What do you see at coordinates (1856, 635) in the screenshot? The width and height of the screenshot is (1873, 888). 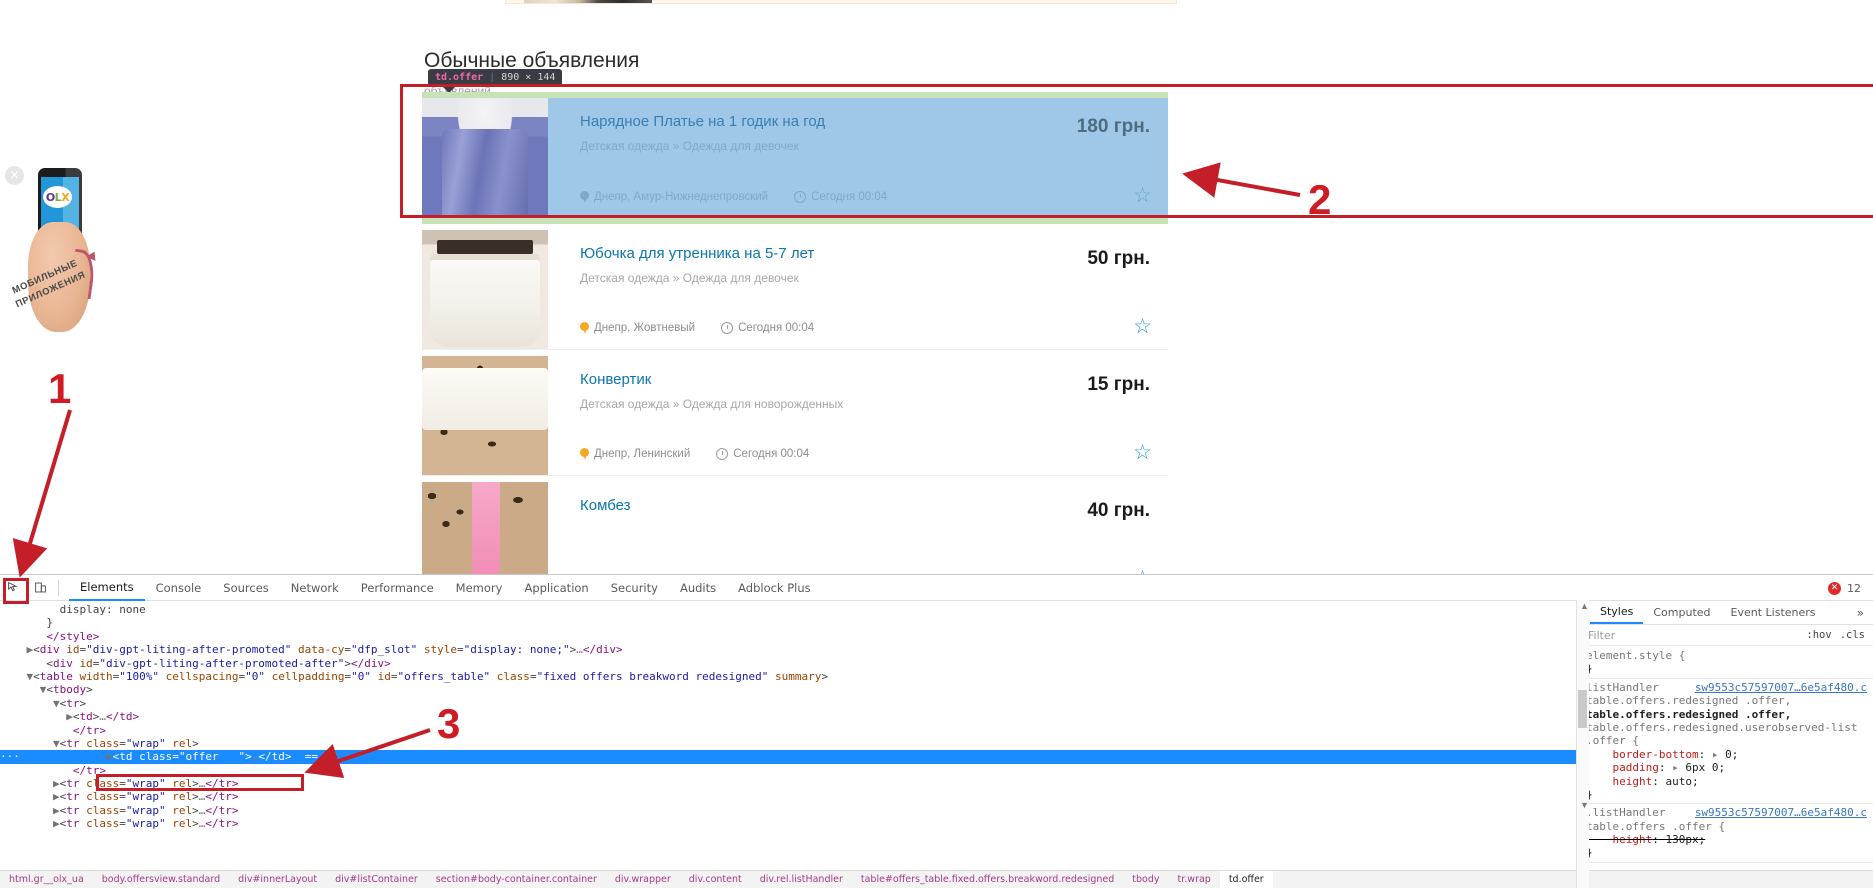 I see `toggle-cls-button: .cls` at bounding box center [1856, 635].